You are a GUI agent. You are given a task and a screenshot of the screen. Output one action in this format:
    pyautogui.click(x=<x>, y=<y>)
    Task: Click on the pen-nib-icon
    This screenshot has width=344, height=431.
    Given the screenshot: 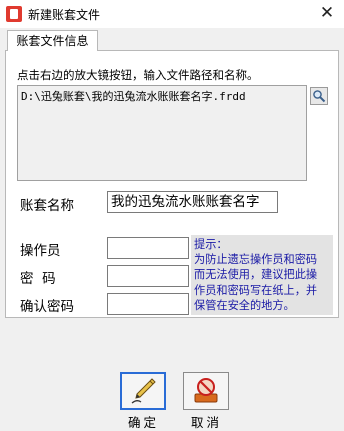 What is the action you would take?
    pyautogui.click(x=143, y=391)
    